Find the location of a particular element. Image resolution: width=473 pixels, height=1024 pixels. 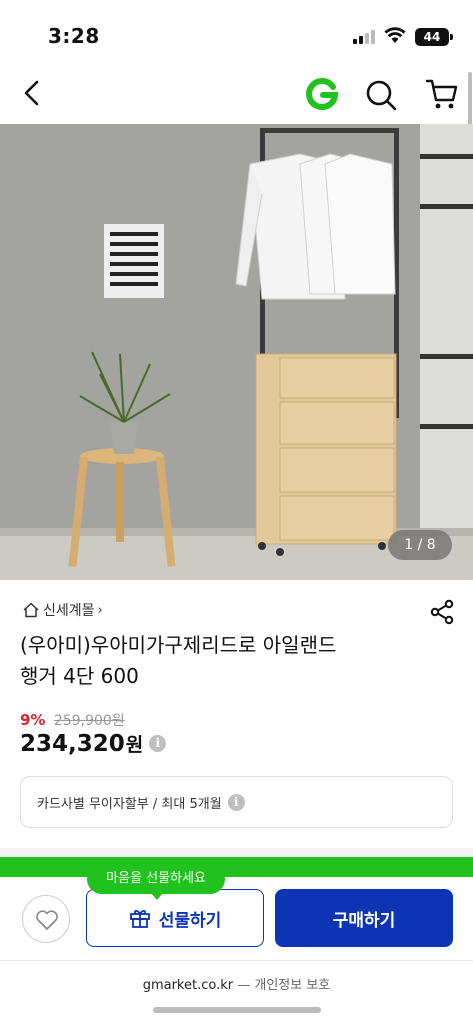

home-indicator is located at coordinates (237, 1010).